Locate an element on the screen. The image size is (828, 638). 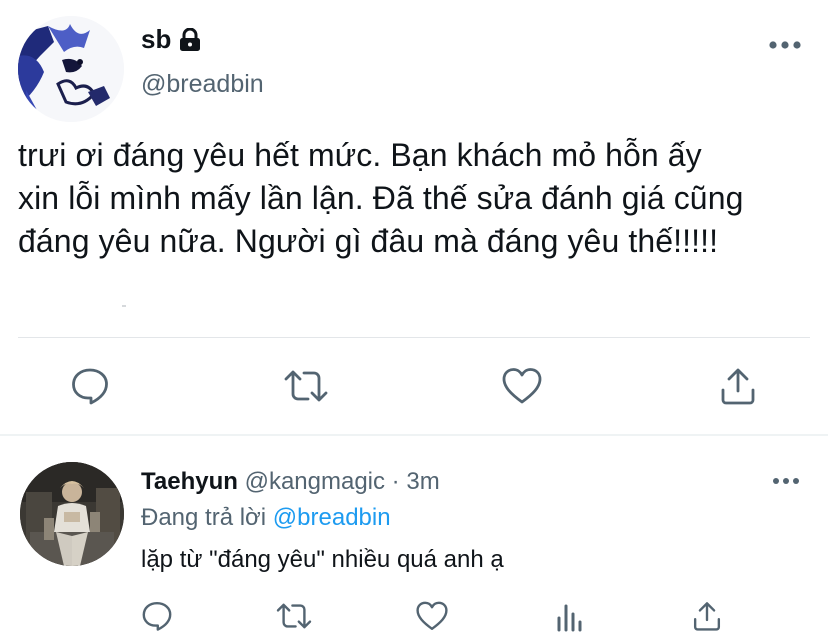
reply-like-button is located at coordinates (432, 616).